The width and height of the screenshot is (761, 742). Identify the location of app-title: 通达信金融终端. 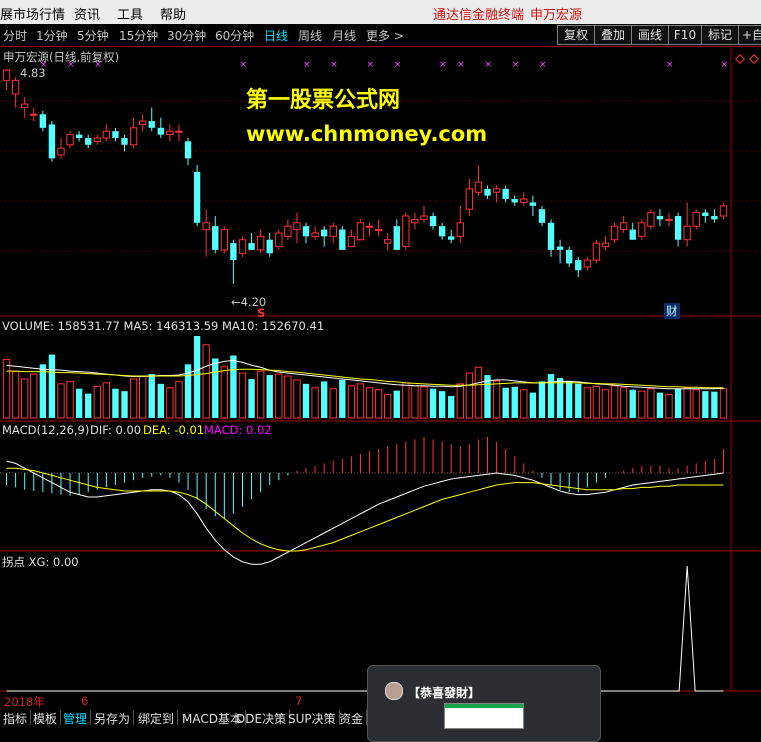
(479, 15).